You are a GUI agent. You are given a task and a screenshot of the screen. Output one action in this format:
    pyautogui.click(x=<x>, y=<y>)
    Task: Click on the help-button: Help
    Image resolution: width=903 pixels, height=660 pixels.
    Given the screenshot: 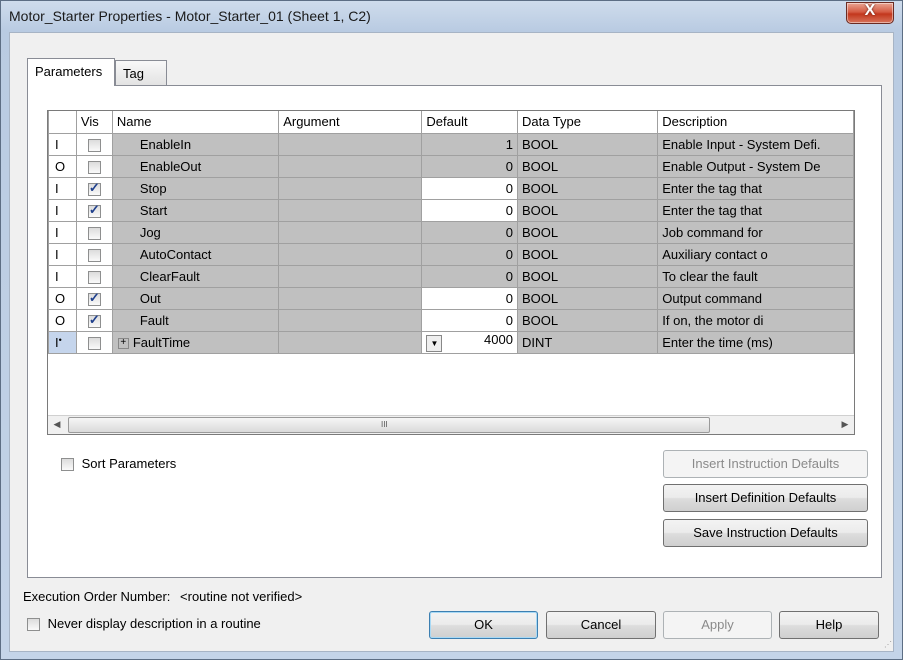 What is the action you would take?
    pyautogui.click(x=829, y=625)
    